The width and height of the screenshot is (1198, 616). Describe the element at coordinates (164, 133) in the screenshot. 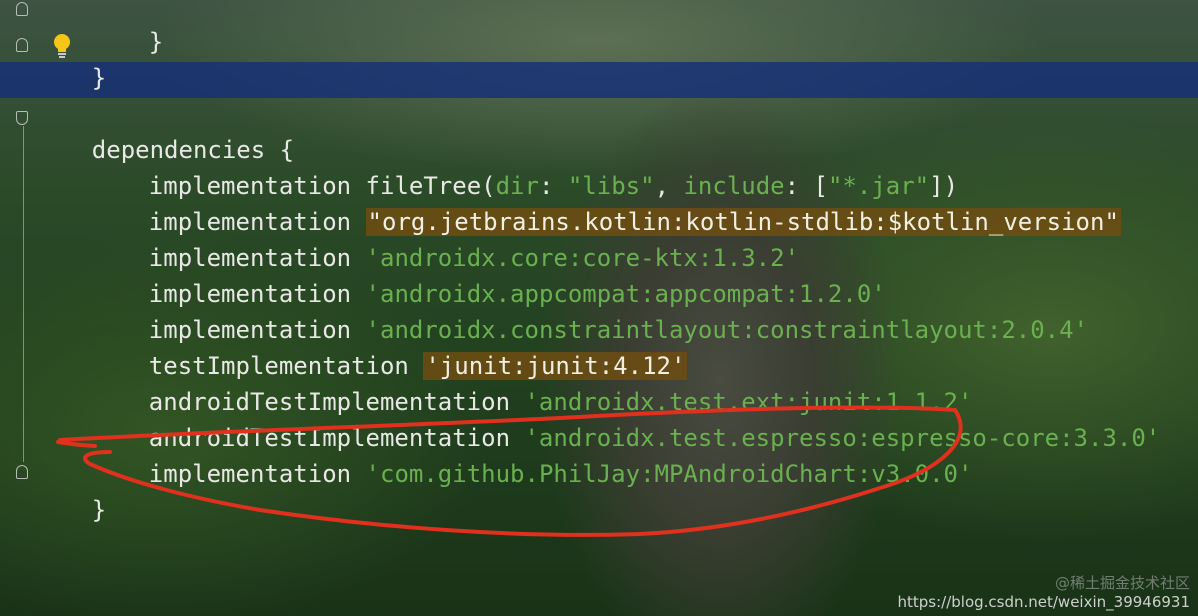

I see `code-line: dependencies {` at that location.